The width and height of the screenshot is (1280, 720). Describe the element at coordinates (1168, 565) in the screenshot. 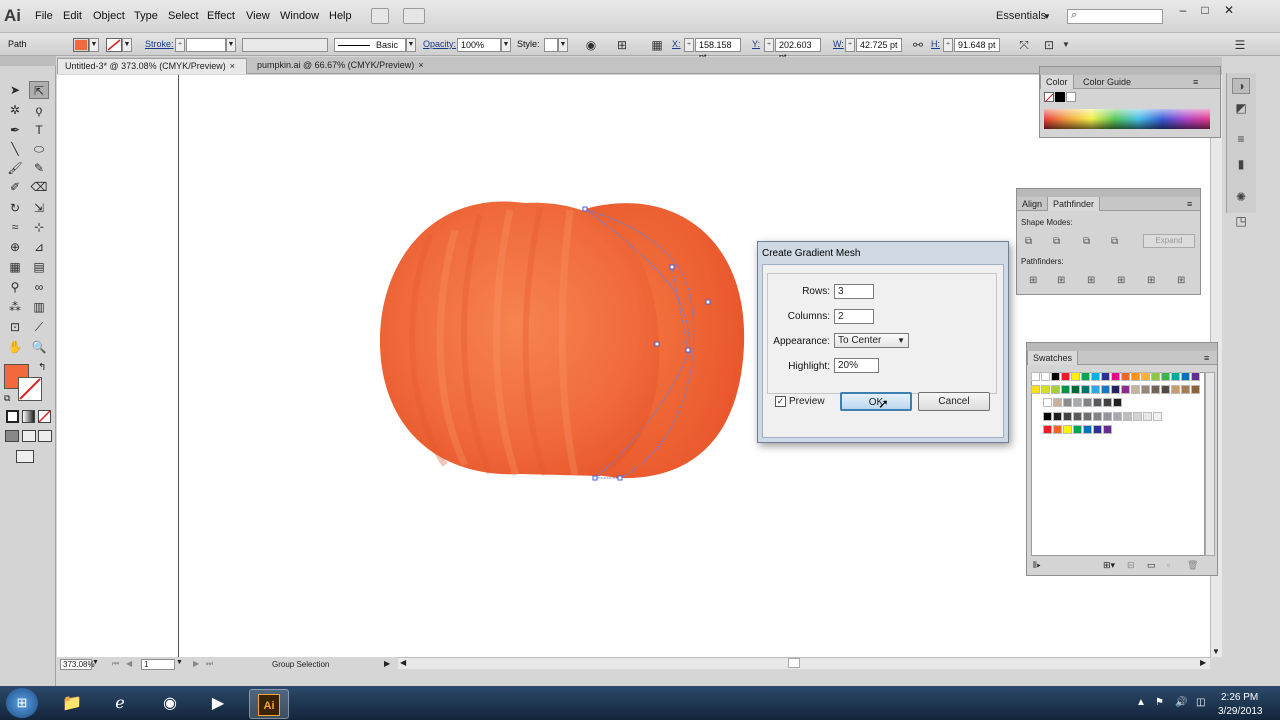

I see `new-swatch-icon: ▫` at that location.